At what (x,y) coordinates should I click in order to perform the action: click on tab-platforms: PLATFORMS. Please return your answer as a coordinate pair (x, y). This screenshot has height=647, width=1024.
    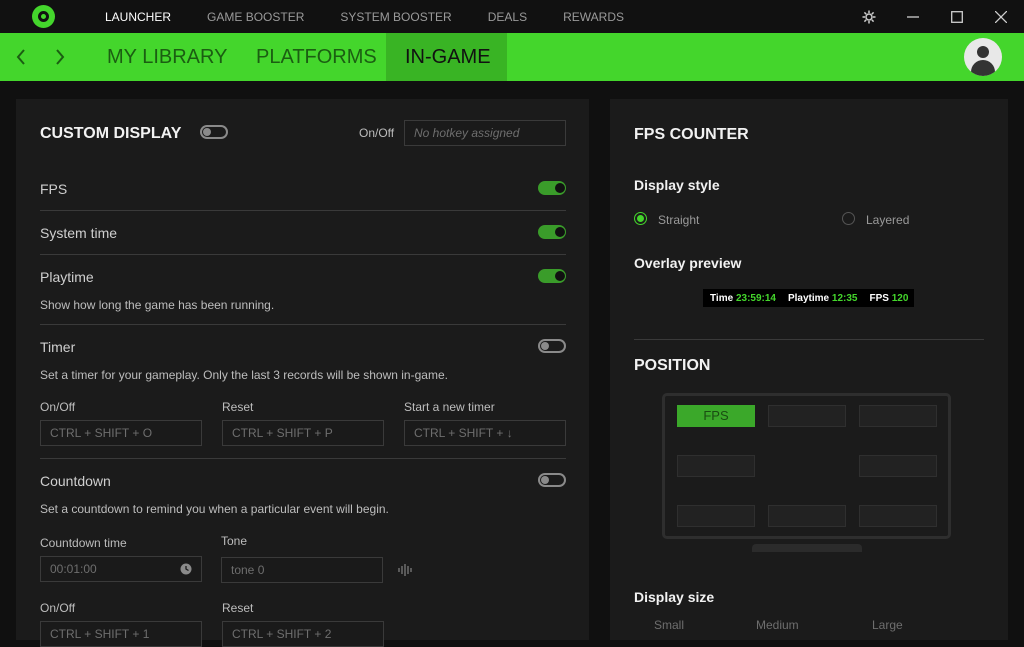
    Looking at the image, I should click on (316, 57).